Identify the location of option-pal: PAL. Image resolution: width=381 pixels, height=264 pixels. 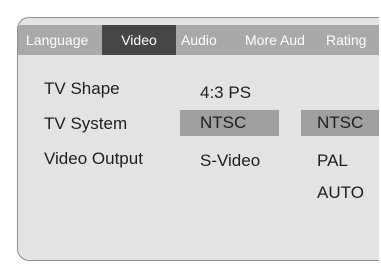
(332, 161).